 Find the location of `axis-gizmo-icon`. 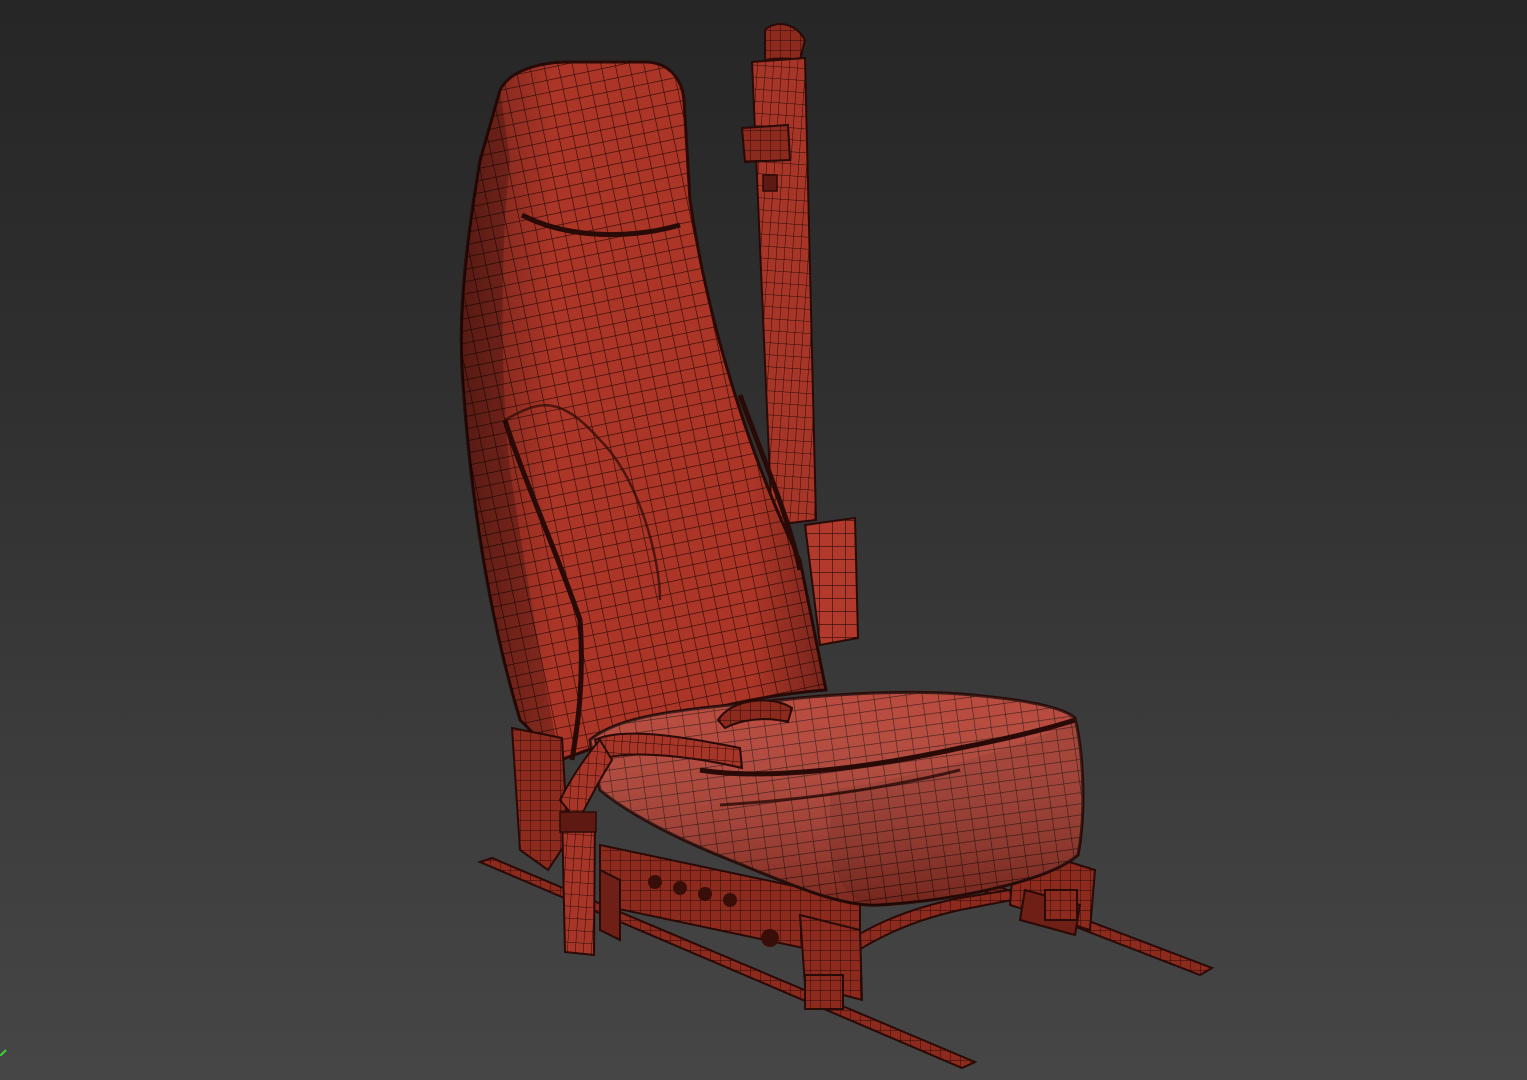

axis-gizmo-icon is located at coordinates (3, 1052).